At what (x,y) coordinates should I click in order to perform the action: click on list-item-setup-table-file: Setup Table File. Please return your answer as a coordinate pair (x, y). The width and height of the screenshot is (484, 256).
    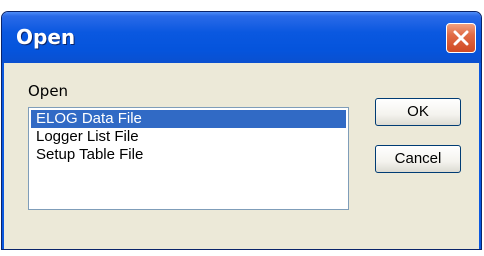
    Looking at the image, I should click on (188, 155).